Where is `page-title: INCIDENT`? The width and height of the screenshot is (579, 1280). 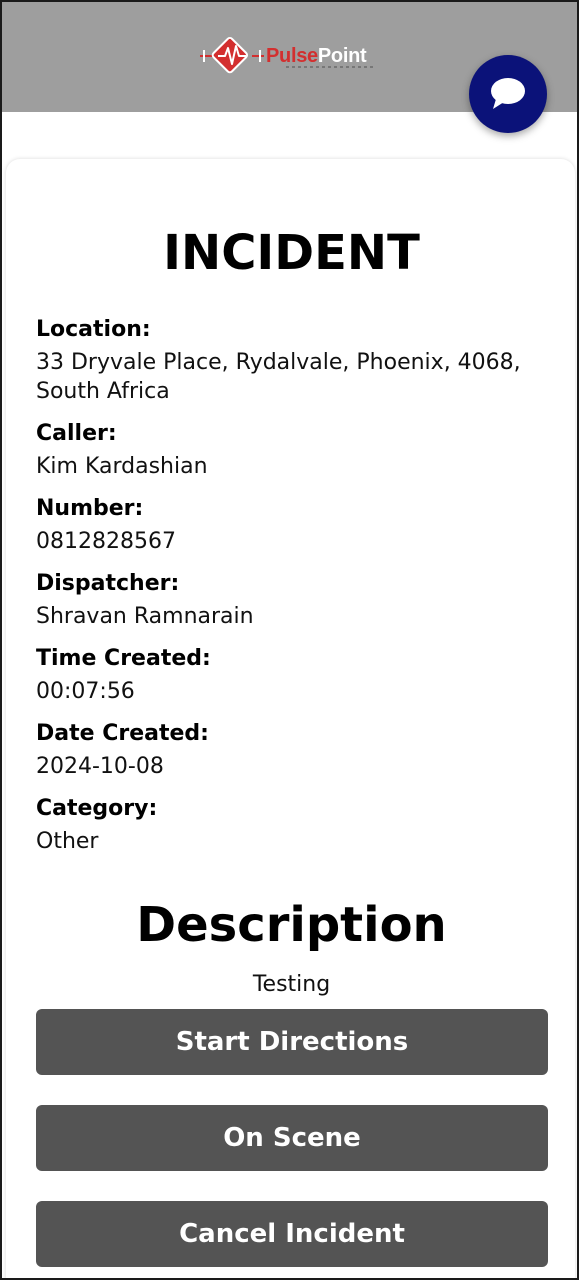 page-title: INCIDENT is located at coordinates (291, 253).